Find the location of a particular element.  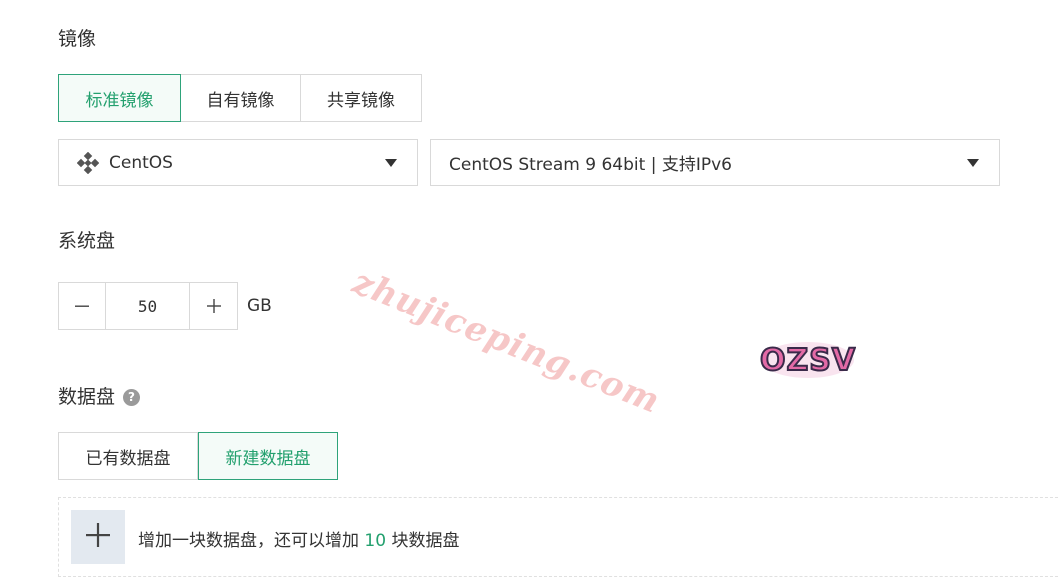

add-data-disk-hint: 增加一块数据盘，还可以增加 10 块数据盘 is located at coordinates (298, 538).